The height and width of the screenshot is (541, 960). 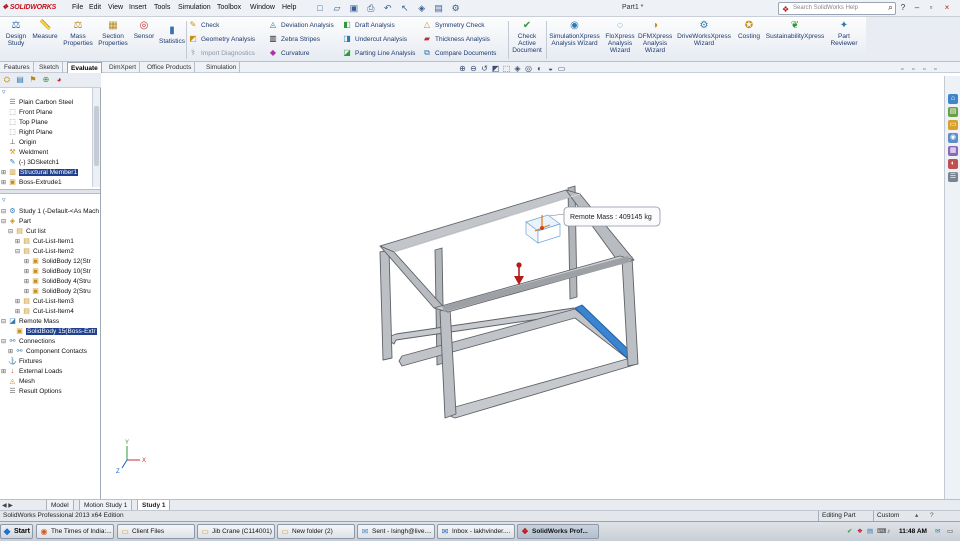 What do you see at coordinates (27, 232) in the screenshot?
I see `tree-item-cut-list: ⊟ ▤ Cut list` at bounding box center [27, 232].